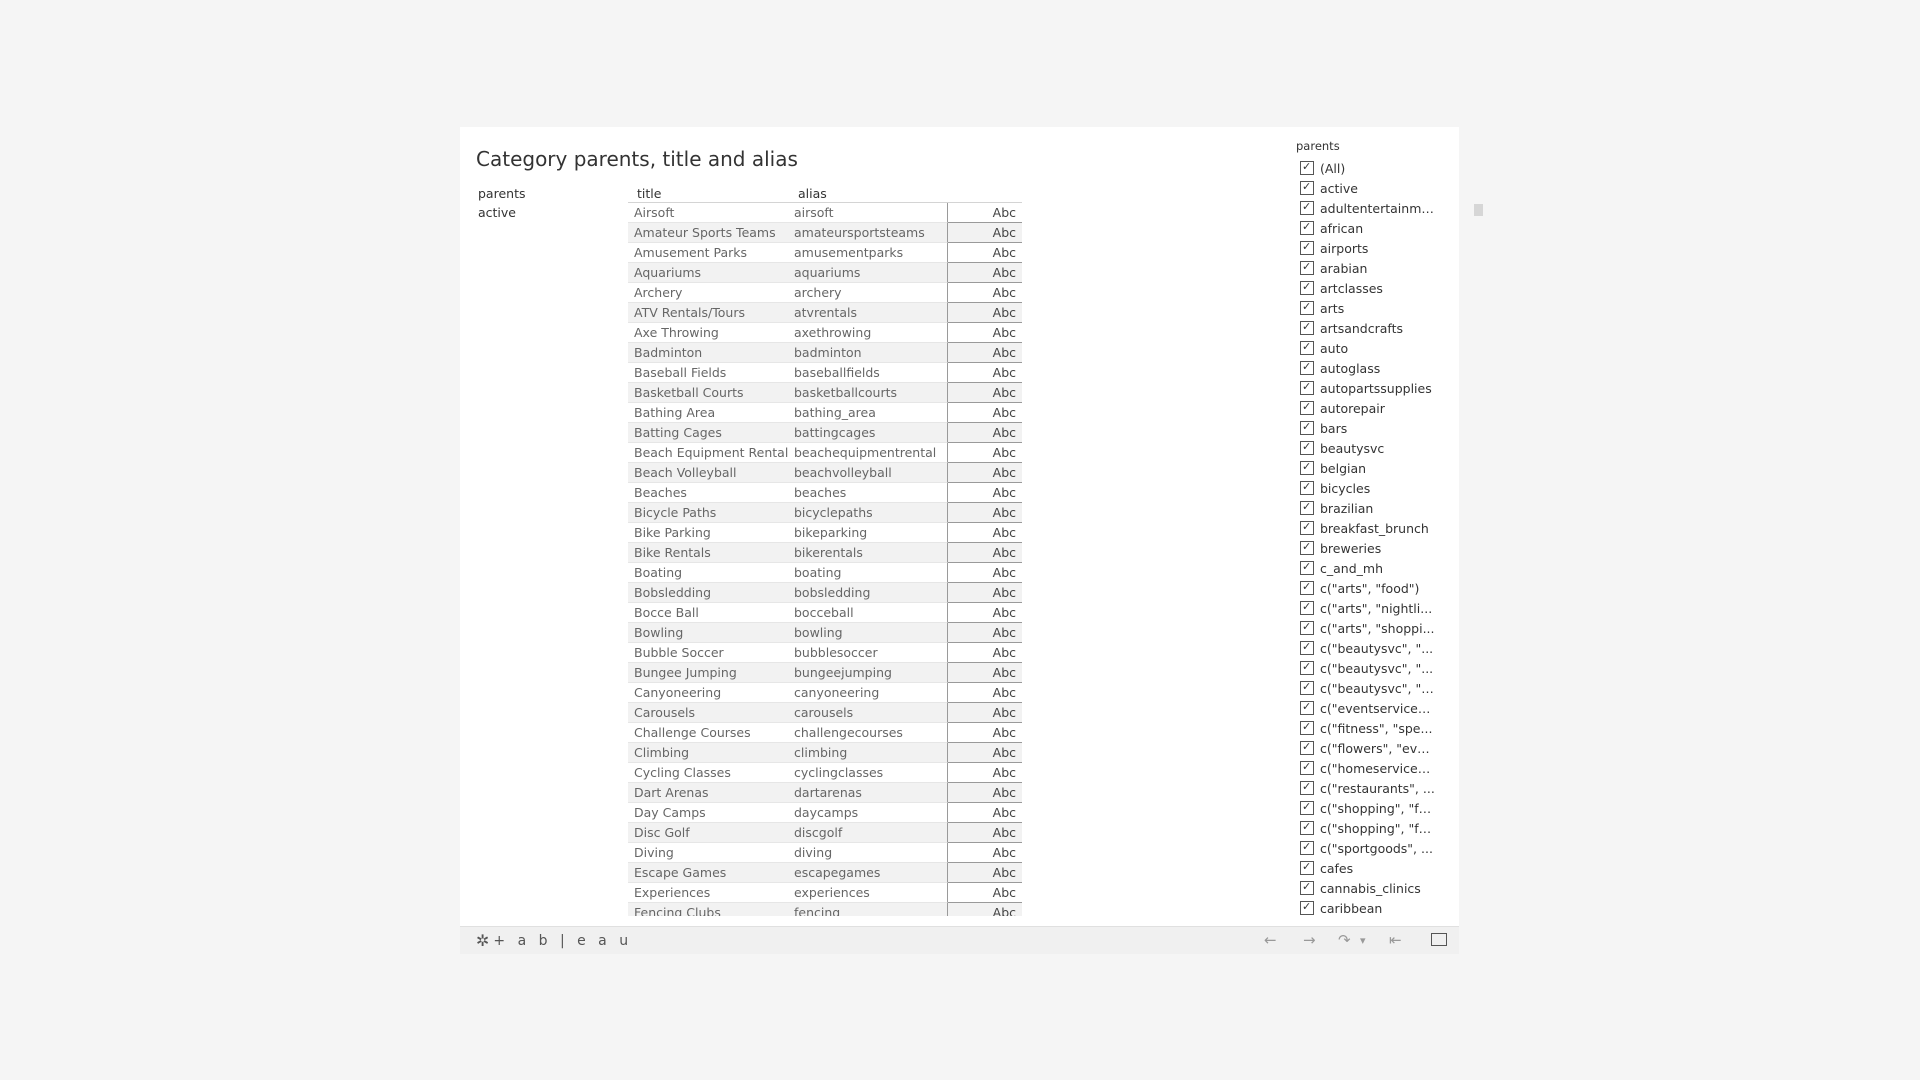 The image size is (1920, 1080). I want to click on filter-item: artsandcrafts, so click(1371, 328).